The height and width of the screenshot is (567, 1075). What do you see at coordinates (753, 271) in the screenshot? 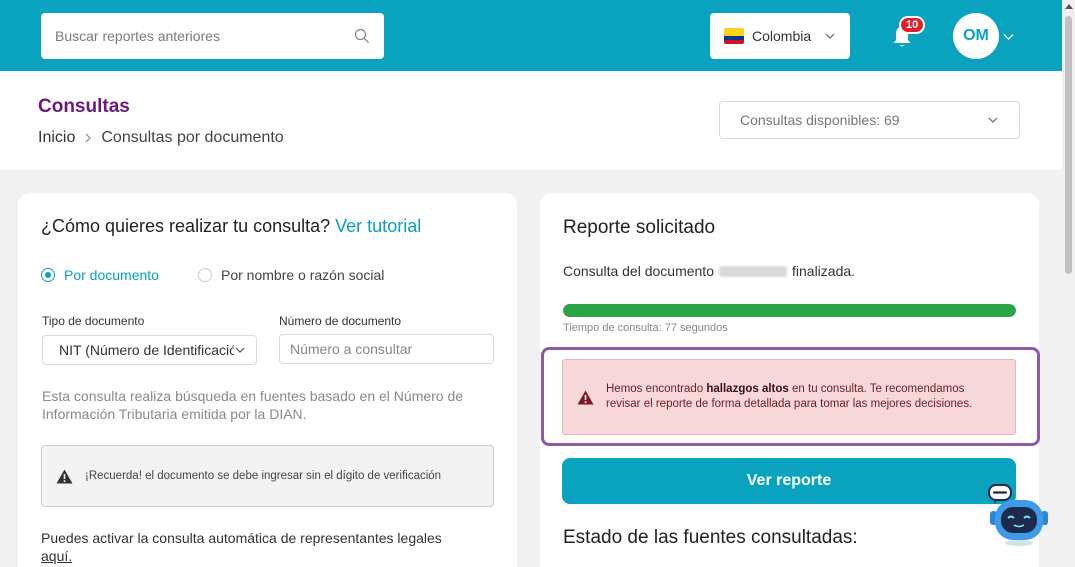
I see `redacted-document-number` at bounding box center [753, 271].